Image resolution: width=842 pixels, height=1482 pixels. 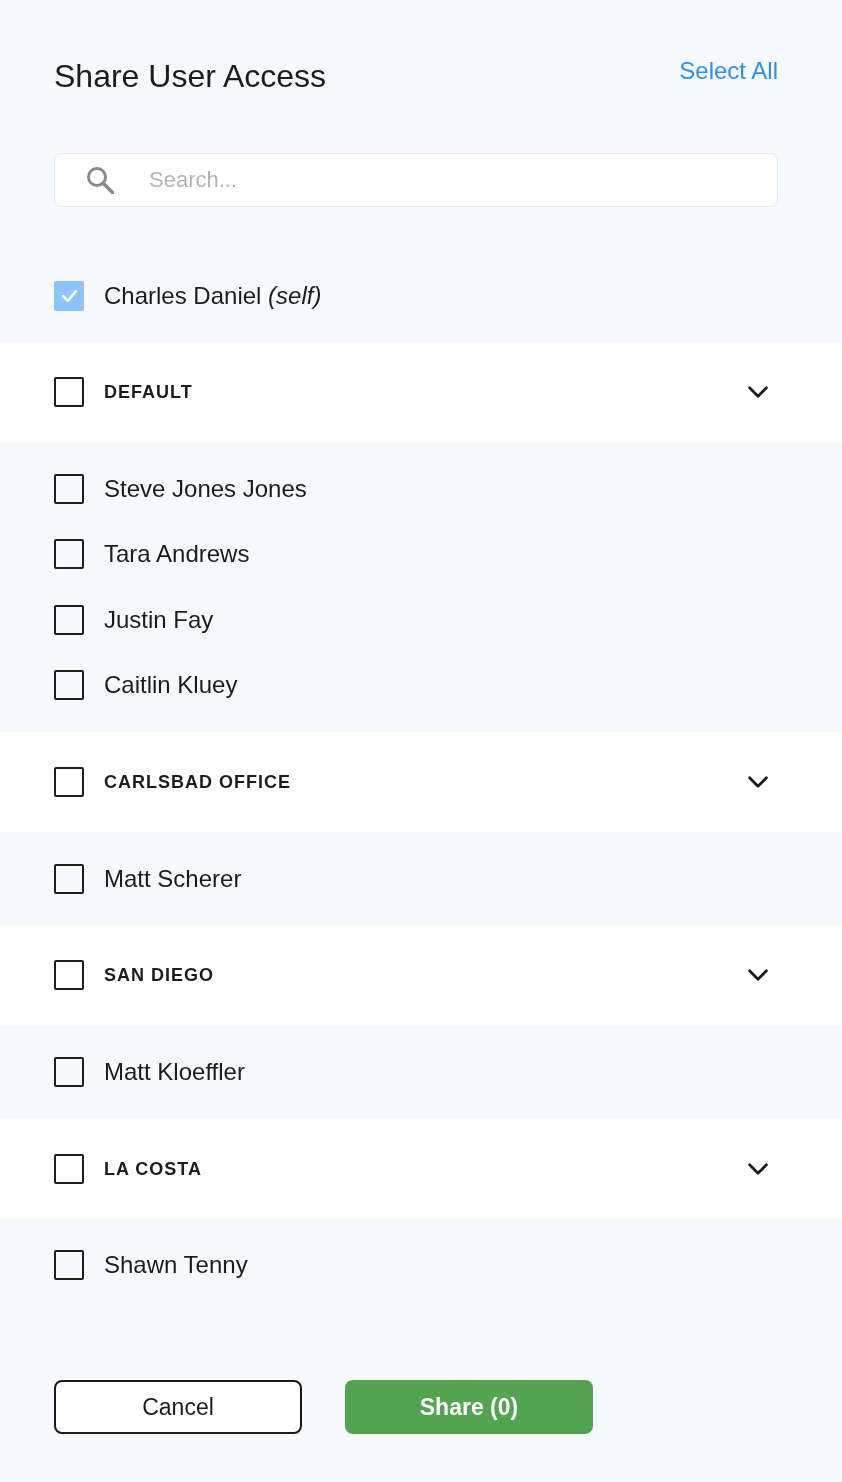 I want to click on share-button: Share (0), so click(x=469, y=1407).